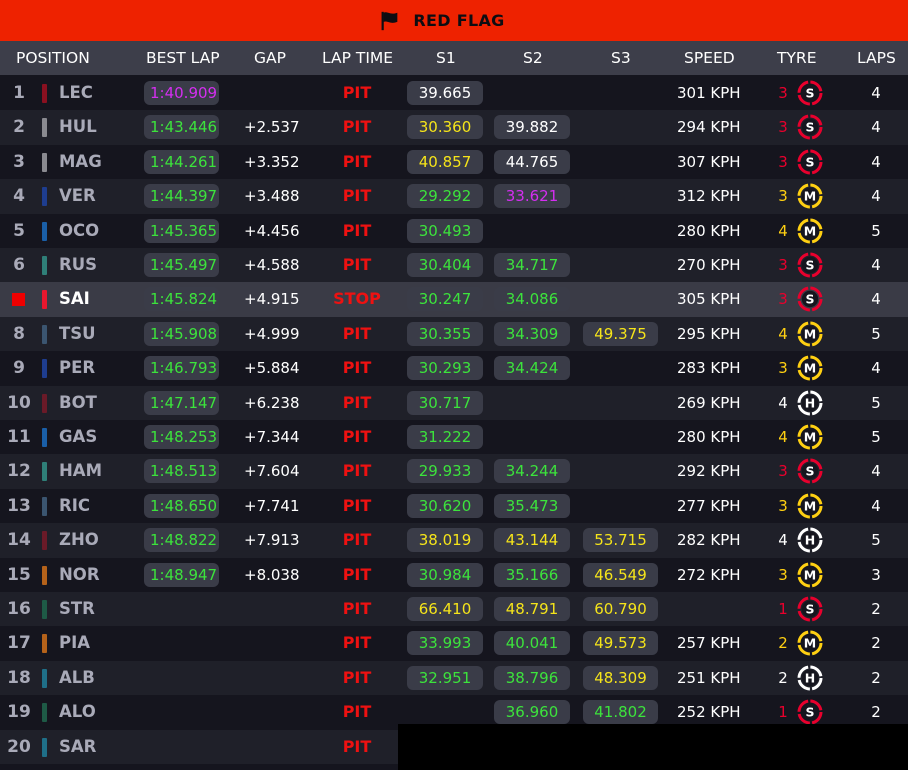 This screenshot has width=908, height=770. What do you see at coordinates (709, 574) in the screenshot?
I see `speed-value: 272 KPH` at bounding box center [709, 574].